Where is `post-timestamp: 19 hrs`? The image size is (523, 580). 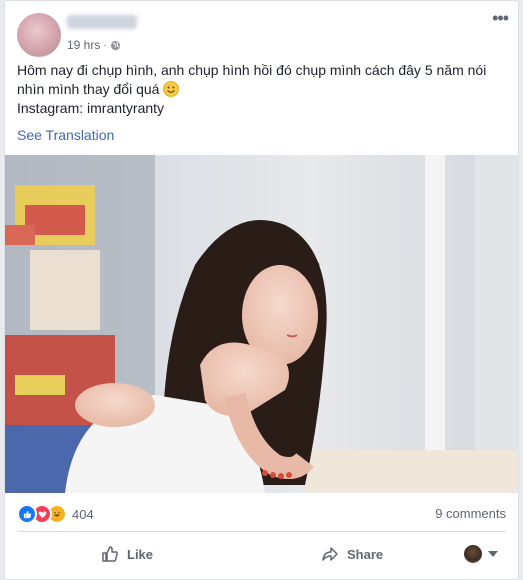
post-timestamp: 19 hrs is located at coordinates (83, 45).